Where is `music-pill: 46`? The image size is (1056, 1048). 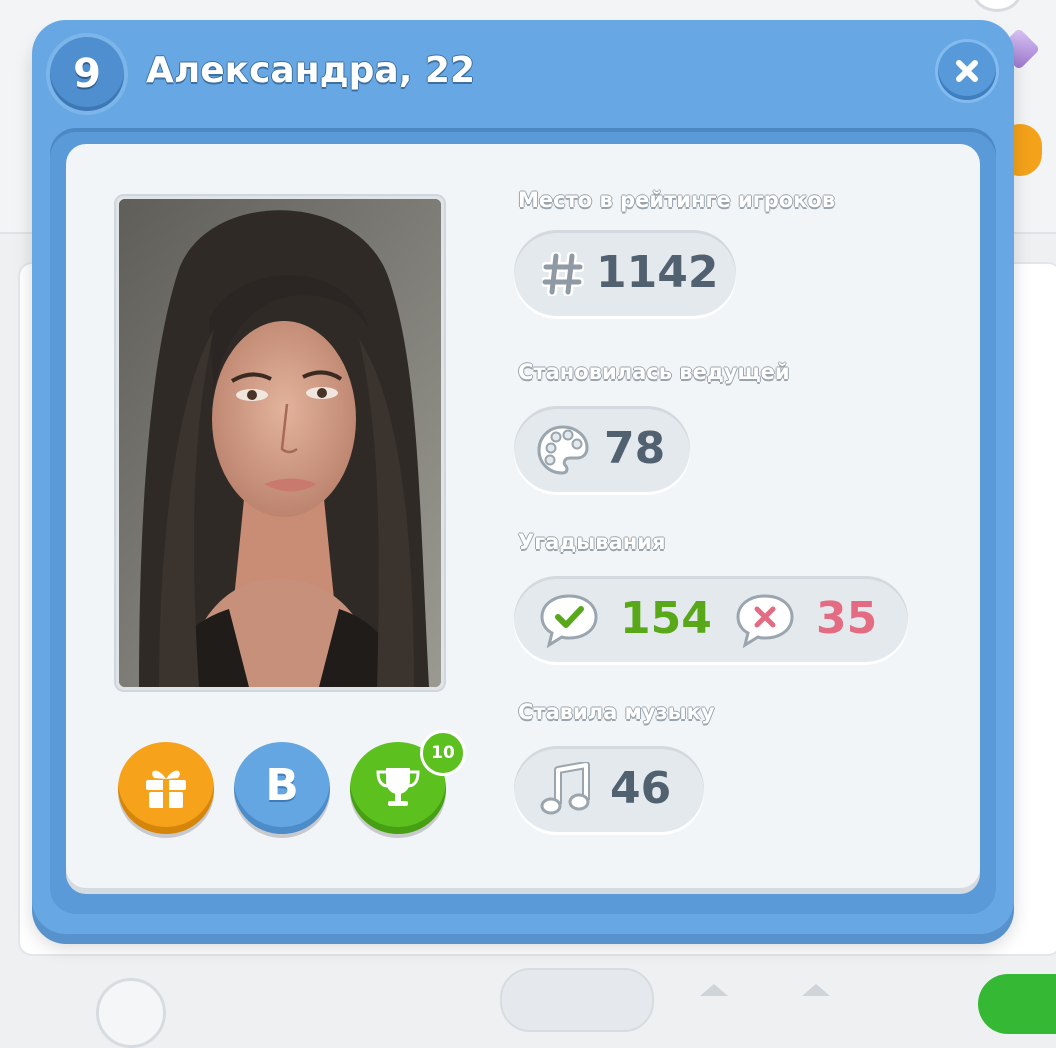 music-pill: 46 is located at coordinates (609, 789).